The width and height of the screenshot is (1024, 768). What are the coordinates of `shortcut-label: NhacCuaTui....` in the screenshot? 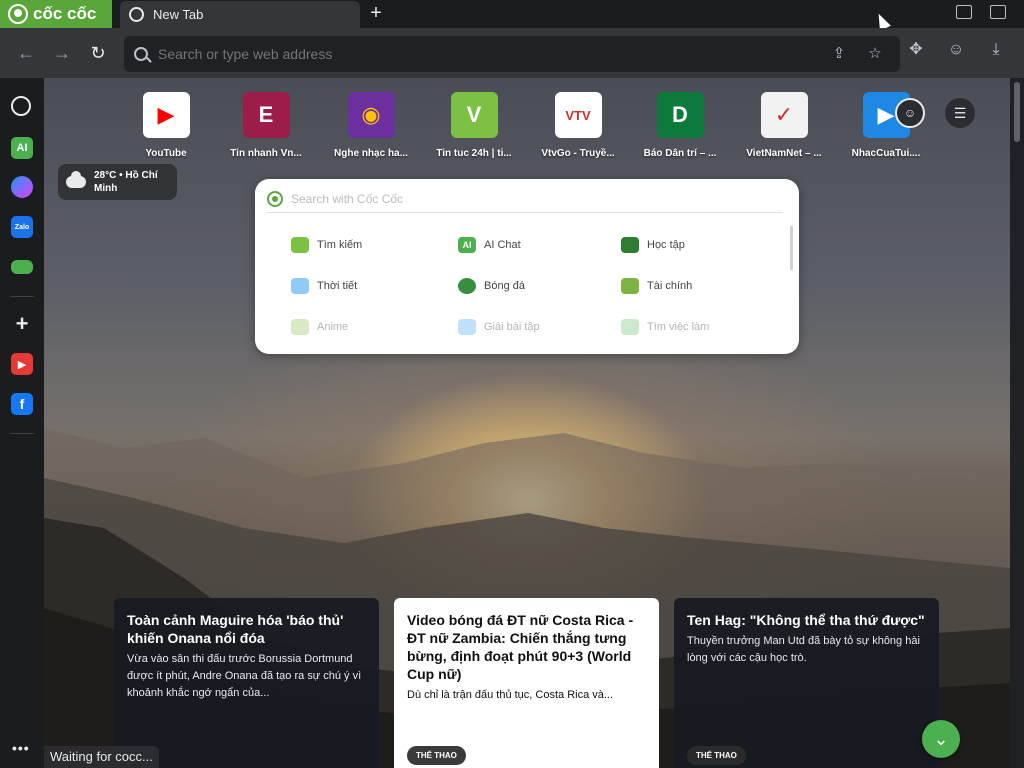 It's located at (886, 153).